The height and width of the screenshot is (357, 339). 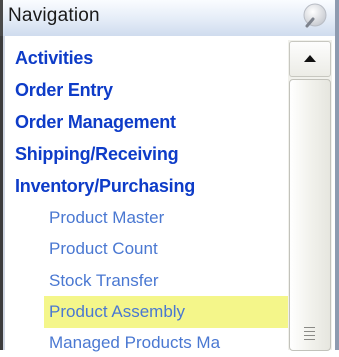 What do you see at coordinates (168, 312) in the screenshot?
I see `nav-item-product-assembly: Product Assembly` at bounding box center [168, 312].